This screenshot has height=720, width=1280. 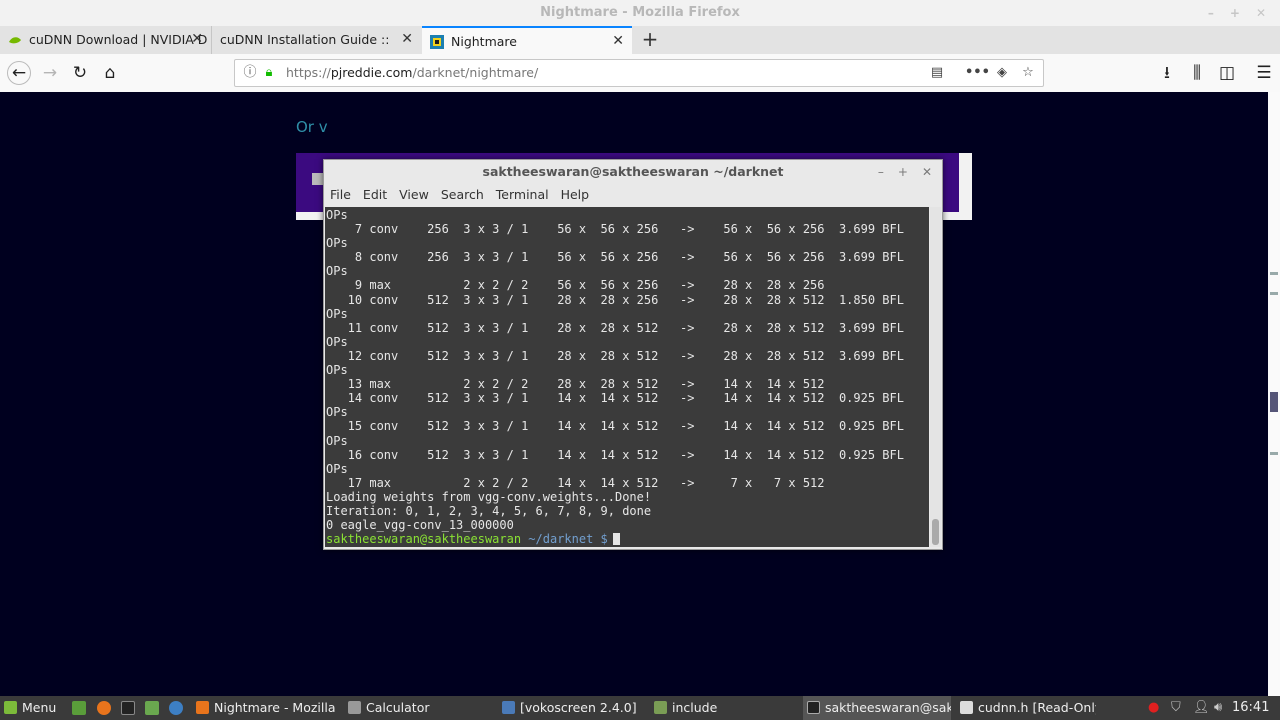 What do you see at coordinates (578, 707) in the screenshot?
I see `taskbar-window-label: [vokoscreen 2.4.0]` at bounding box center [578, 707].